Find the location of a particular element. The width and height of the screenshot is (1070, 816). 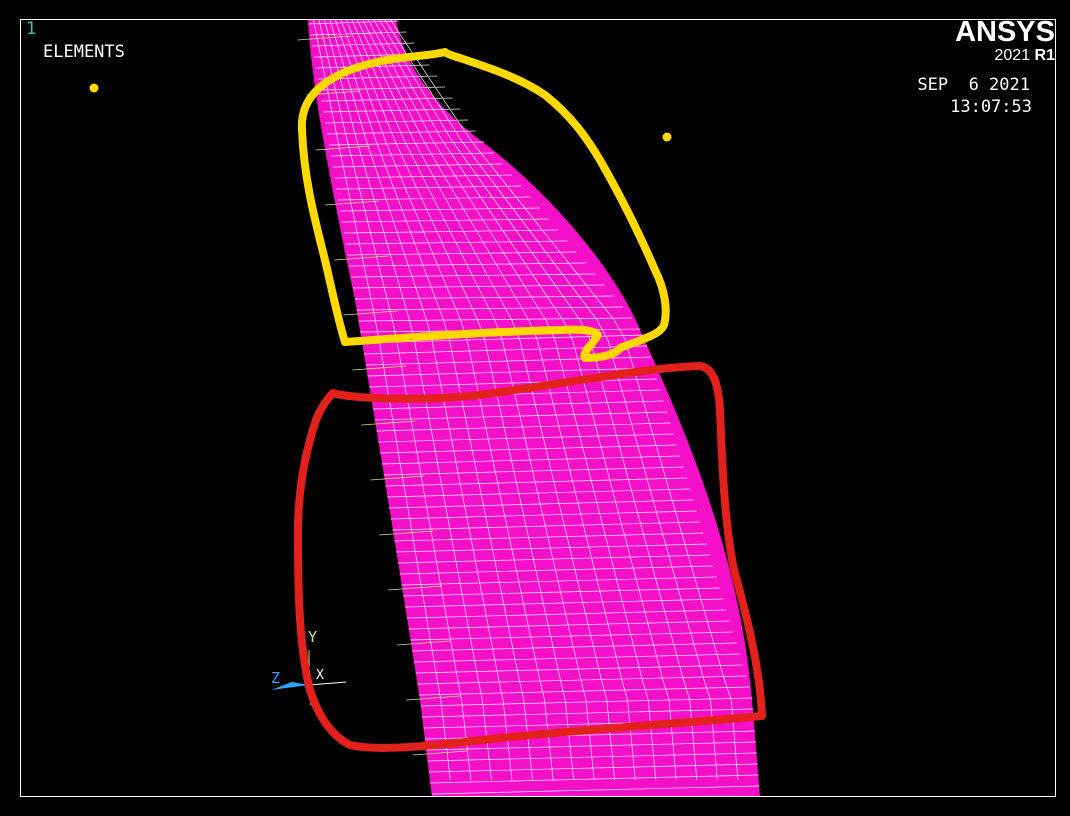

yellow-highlight-outline is located at coordinates (483, 205).